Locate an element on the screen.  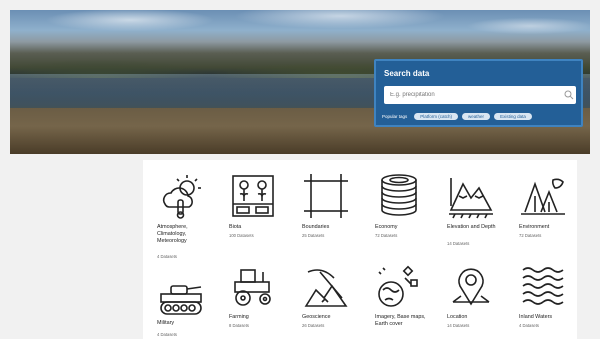
category-card-location: Location 14 Datasets is located at coordinates (471, 297).